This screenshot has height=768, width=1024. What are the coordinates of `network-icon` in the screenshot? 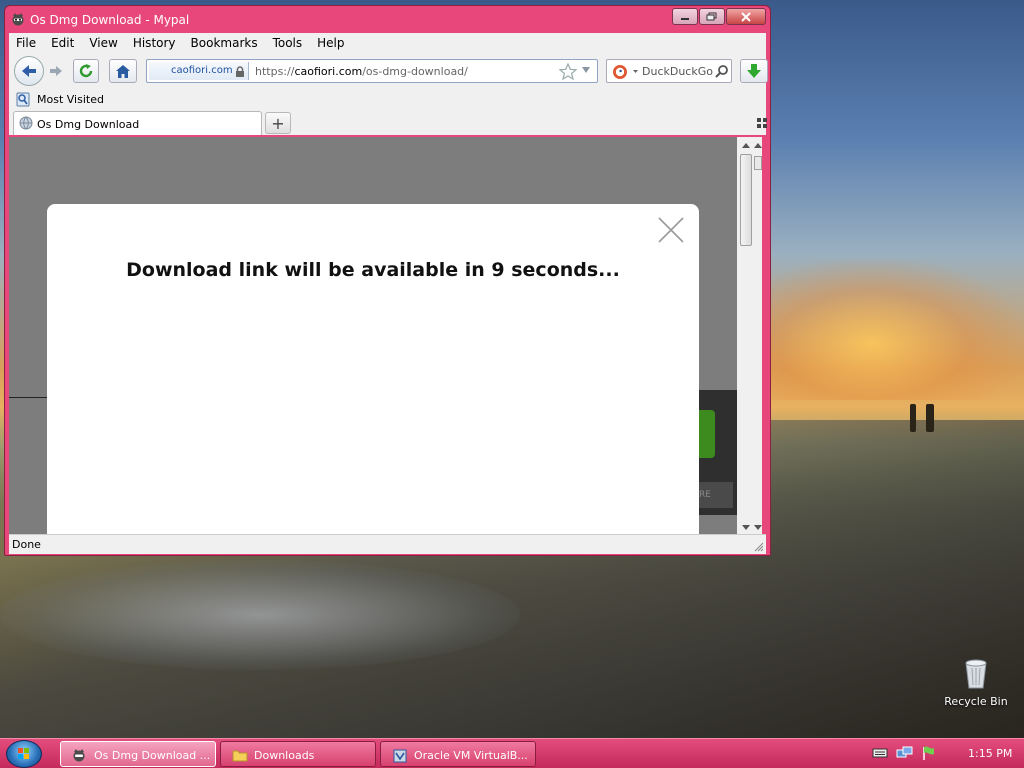 It's located at (905, 753).